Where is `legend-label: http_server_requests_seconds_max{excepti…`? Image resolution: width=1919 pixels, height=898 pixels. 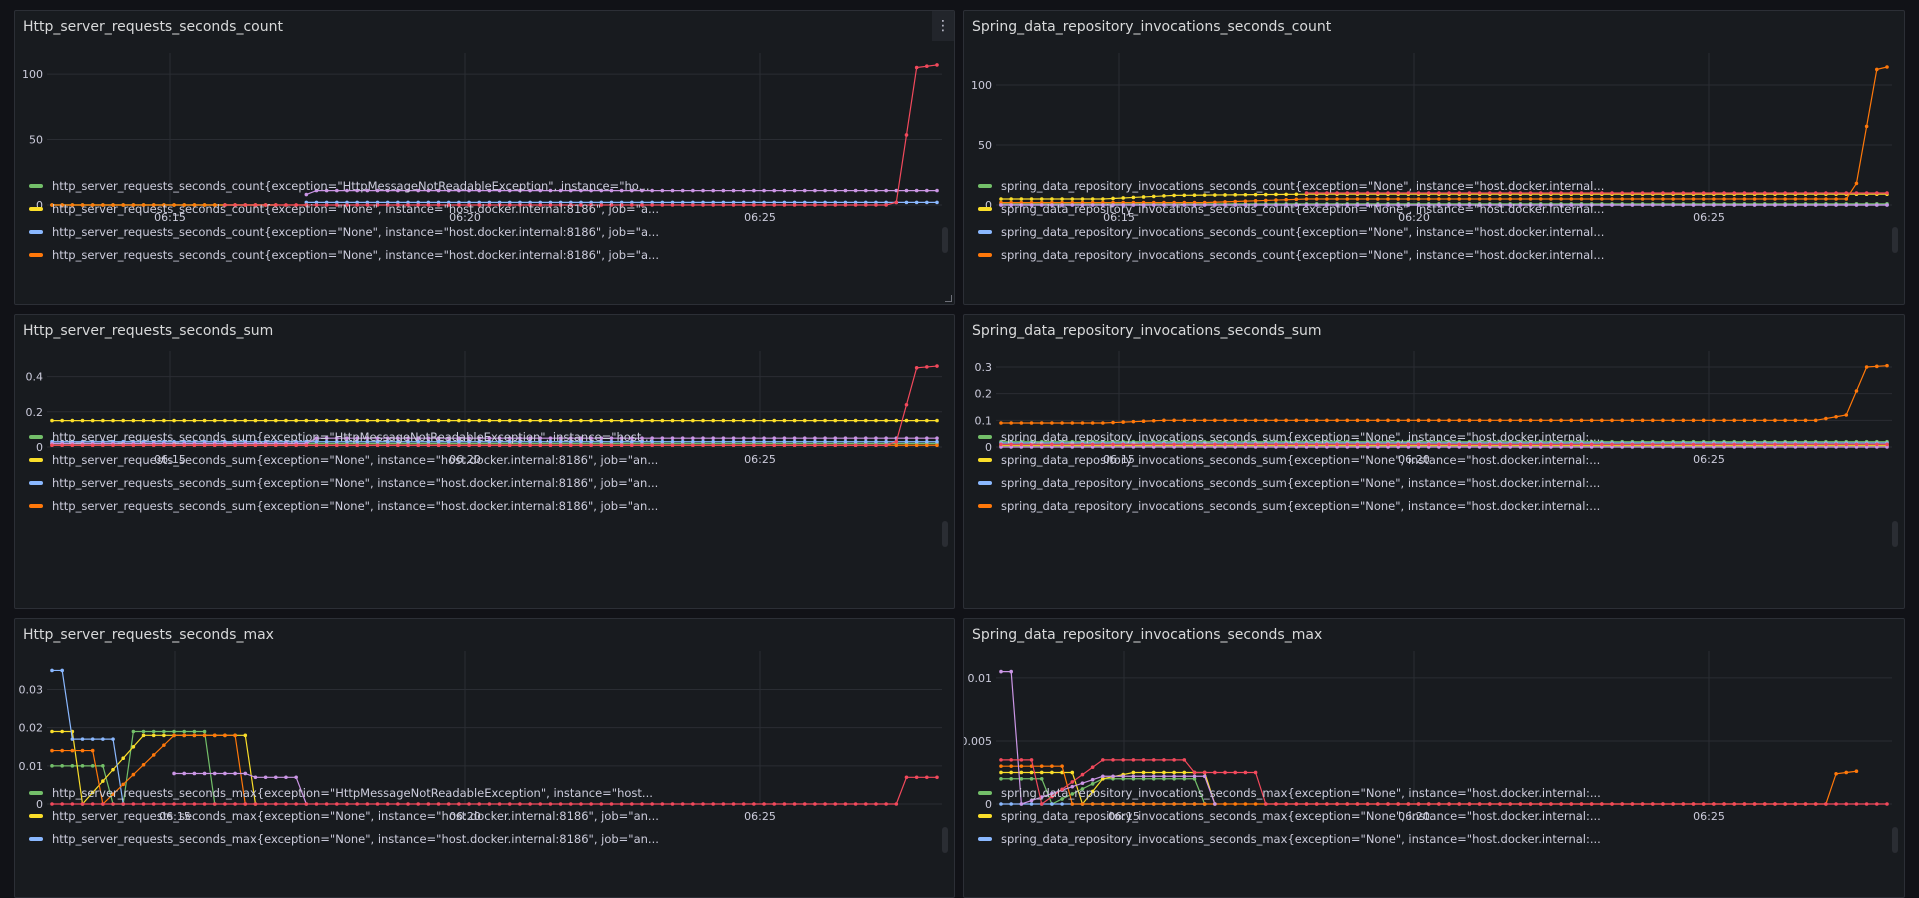
legend-label: http_server_requests_seconds_max{excepti… is located at coordinates (352, 792).